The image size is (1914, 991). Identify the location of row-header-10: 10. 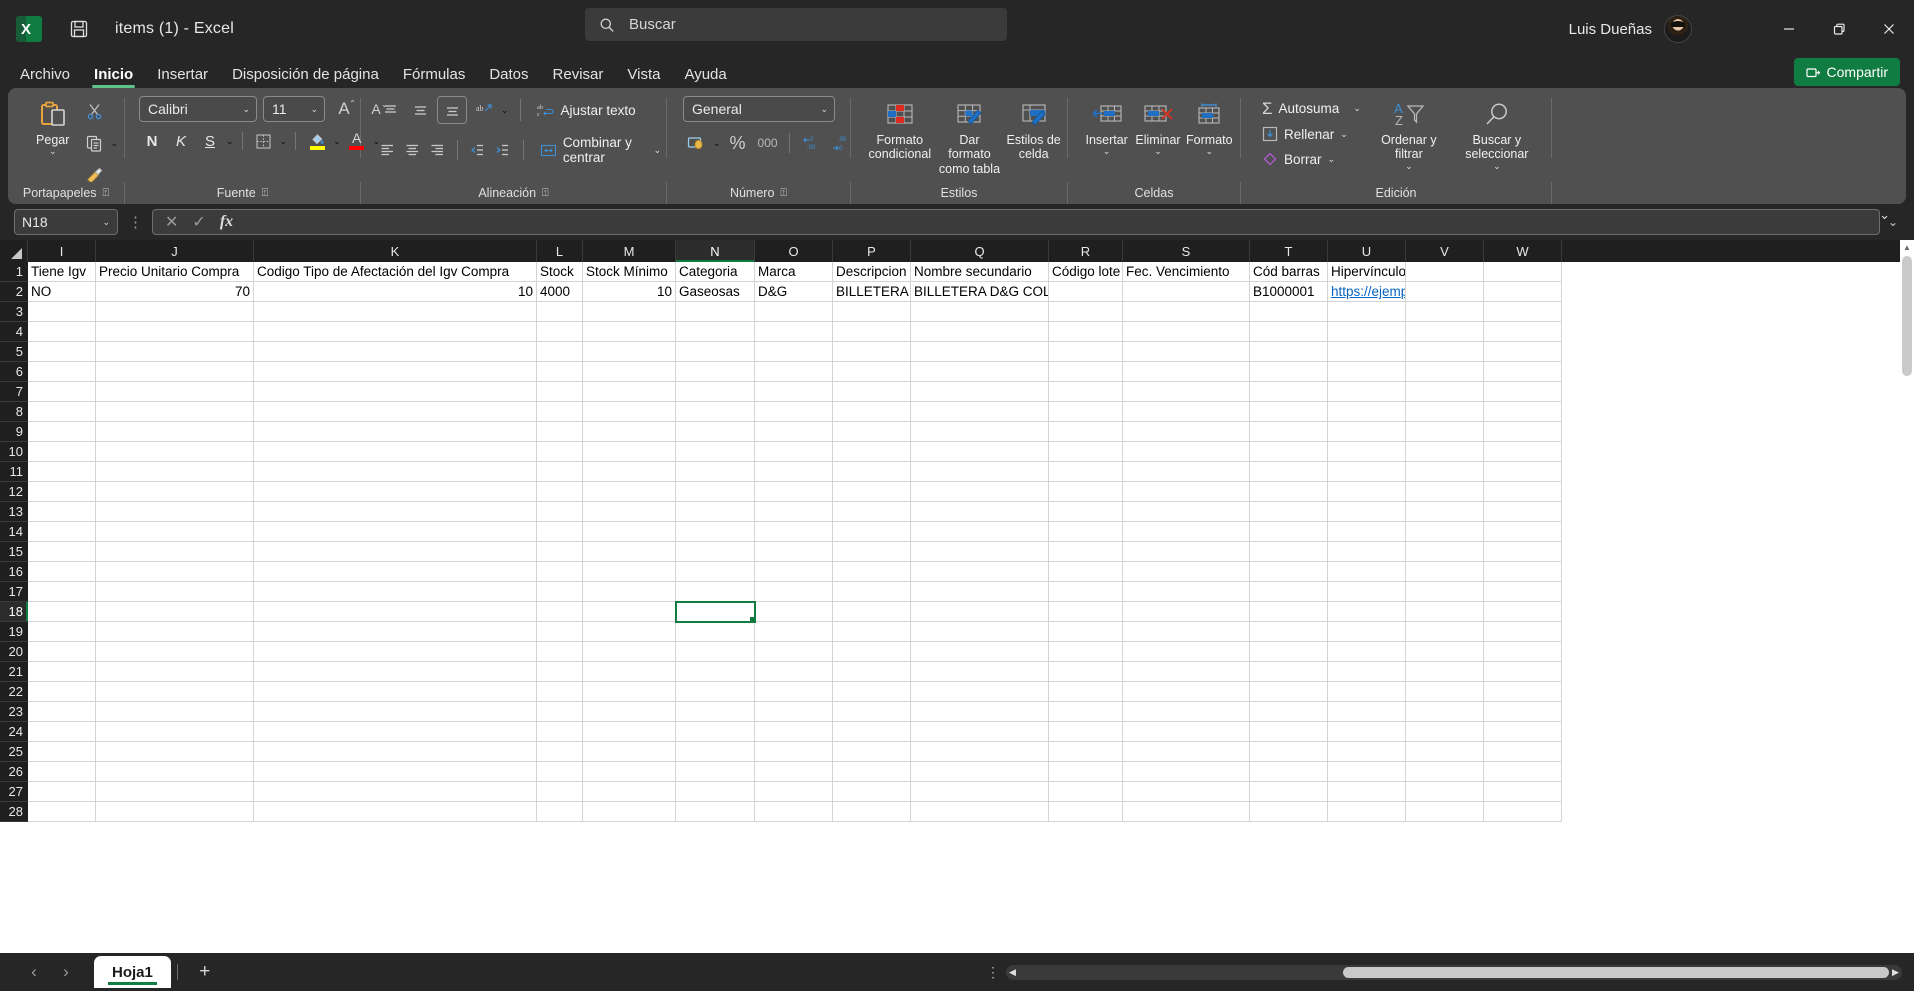
(14, 452).